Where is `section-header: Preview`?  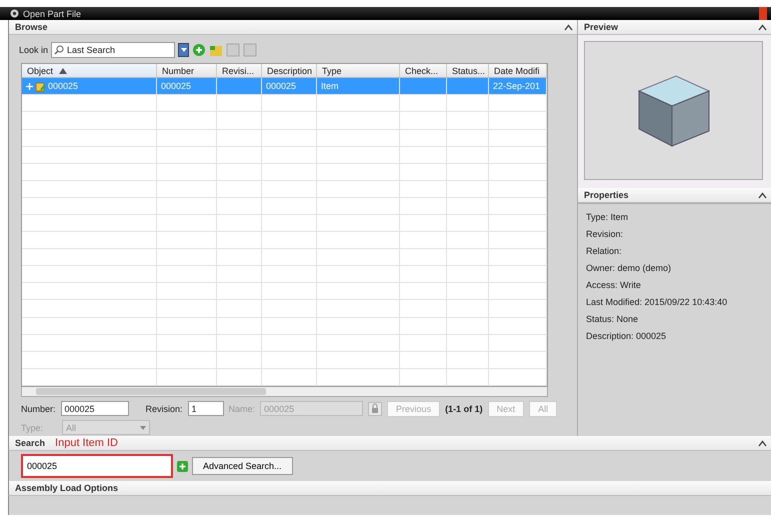 section-header: Preview is located at coordinates (674, 27).